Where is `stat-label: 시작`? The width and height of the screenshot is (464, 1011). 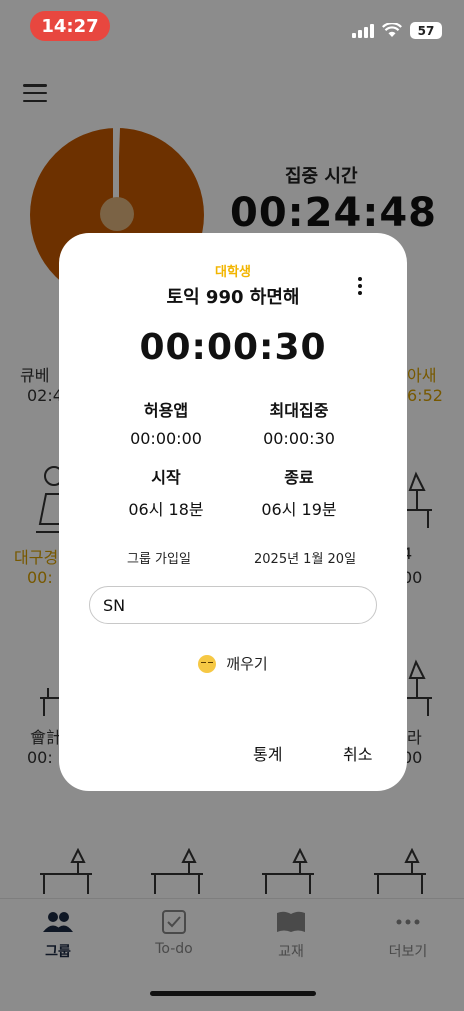
stat-label: 시작 is located at coordinates (166, 477).